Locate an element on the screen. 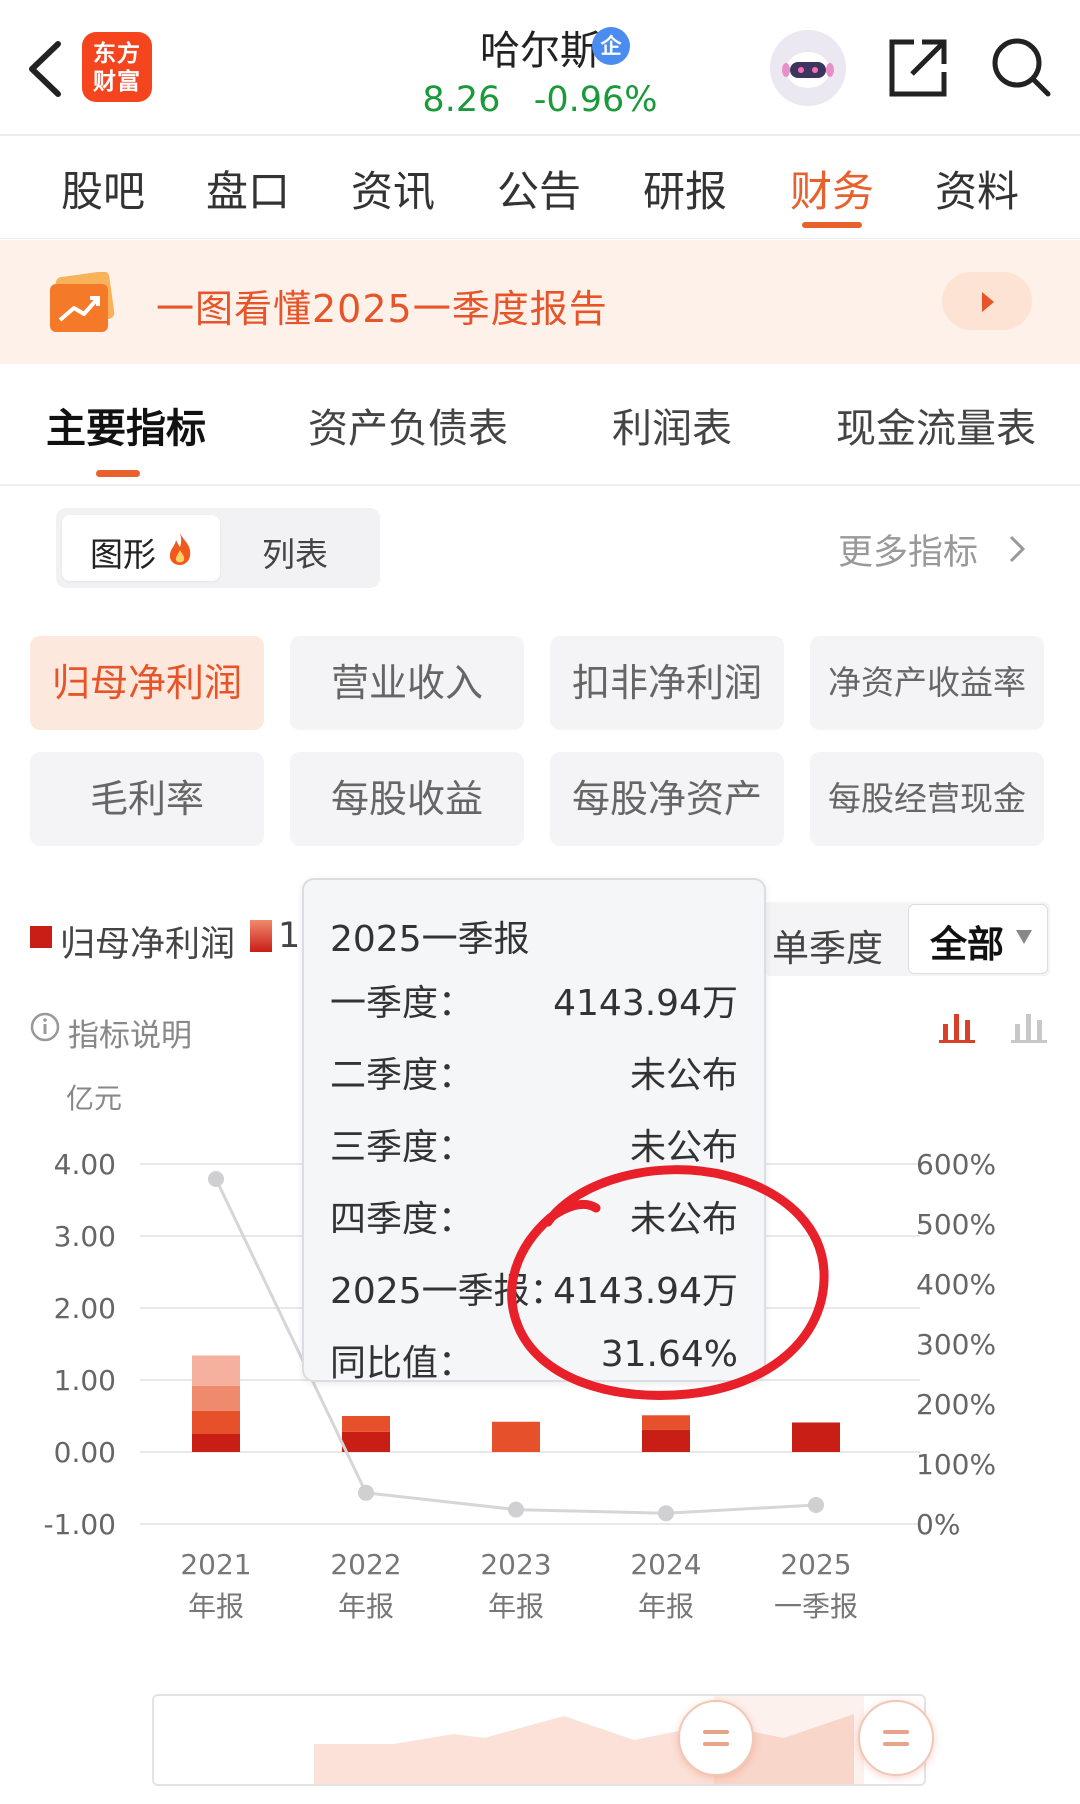  y2-tick-label: 600% is located at coordinates (956, 1164).